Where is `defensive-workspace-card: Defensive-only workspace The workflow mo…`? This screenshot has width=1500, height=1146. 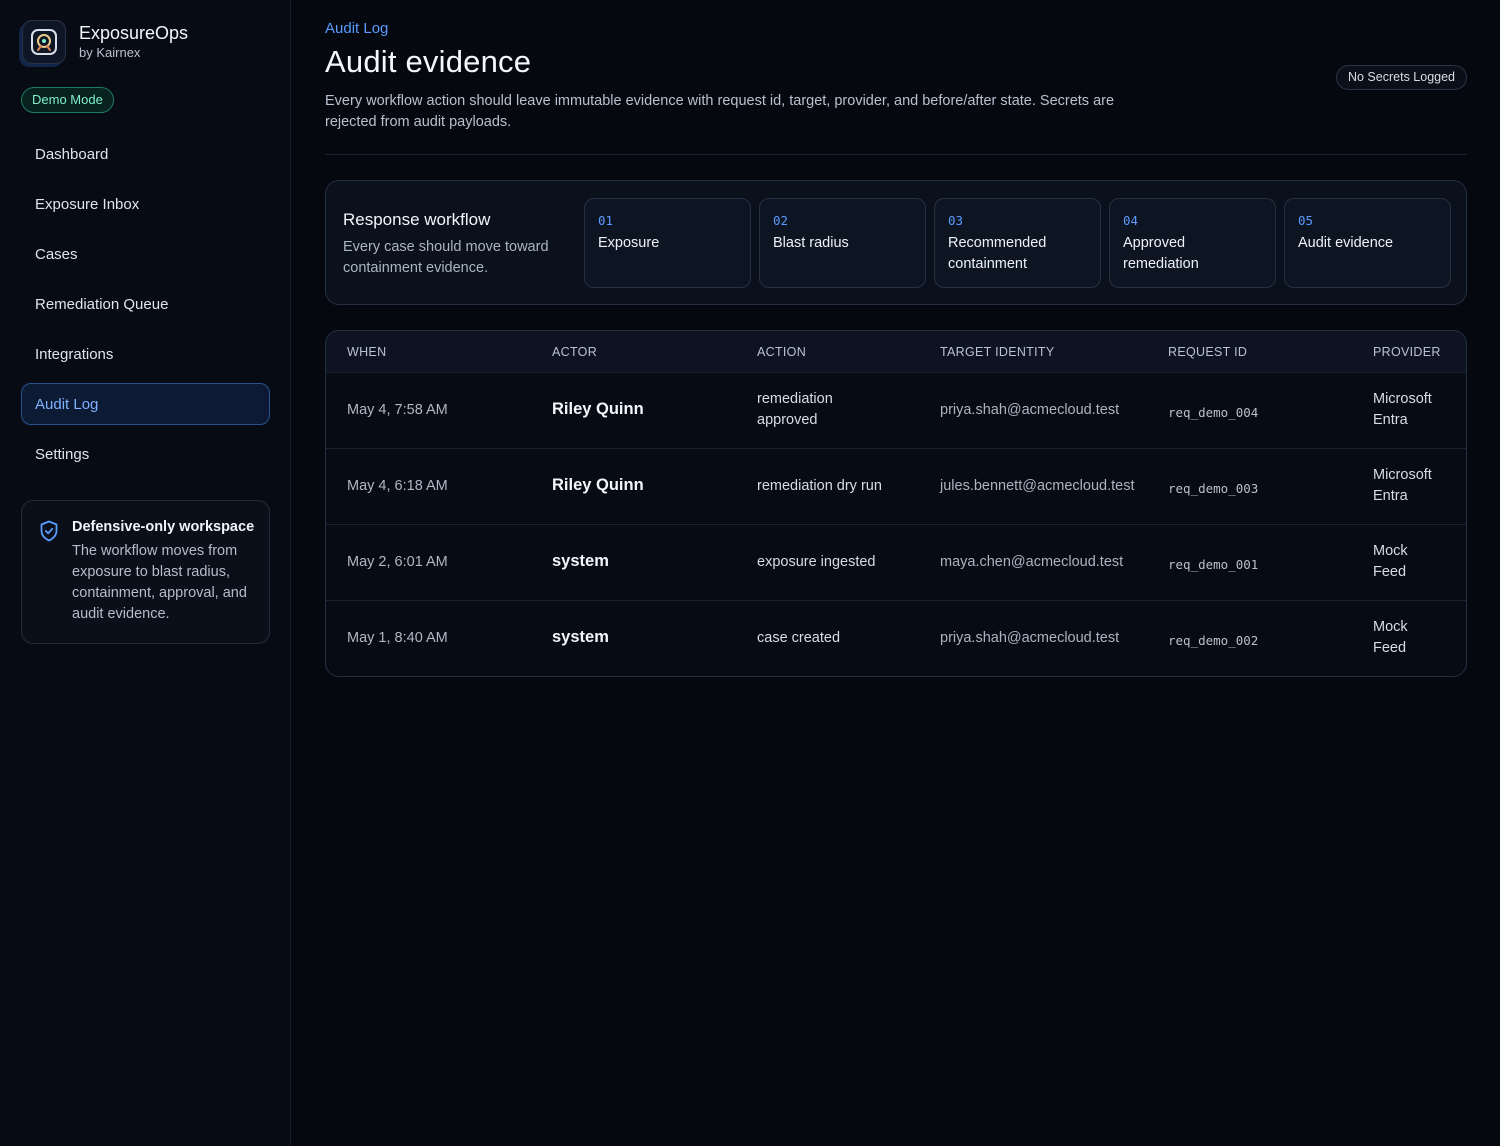
defensive-workspace-card: Defensive-only workspace The workflow mo… is located at coordinates (145, 572).